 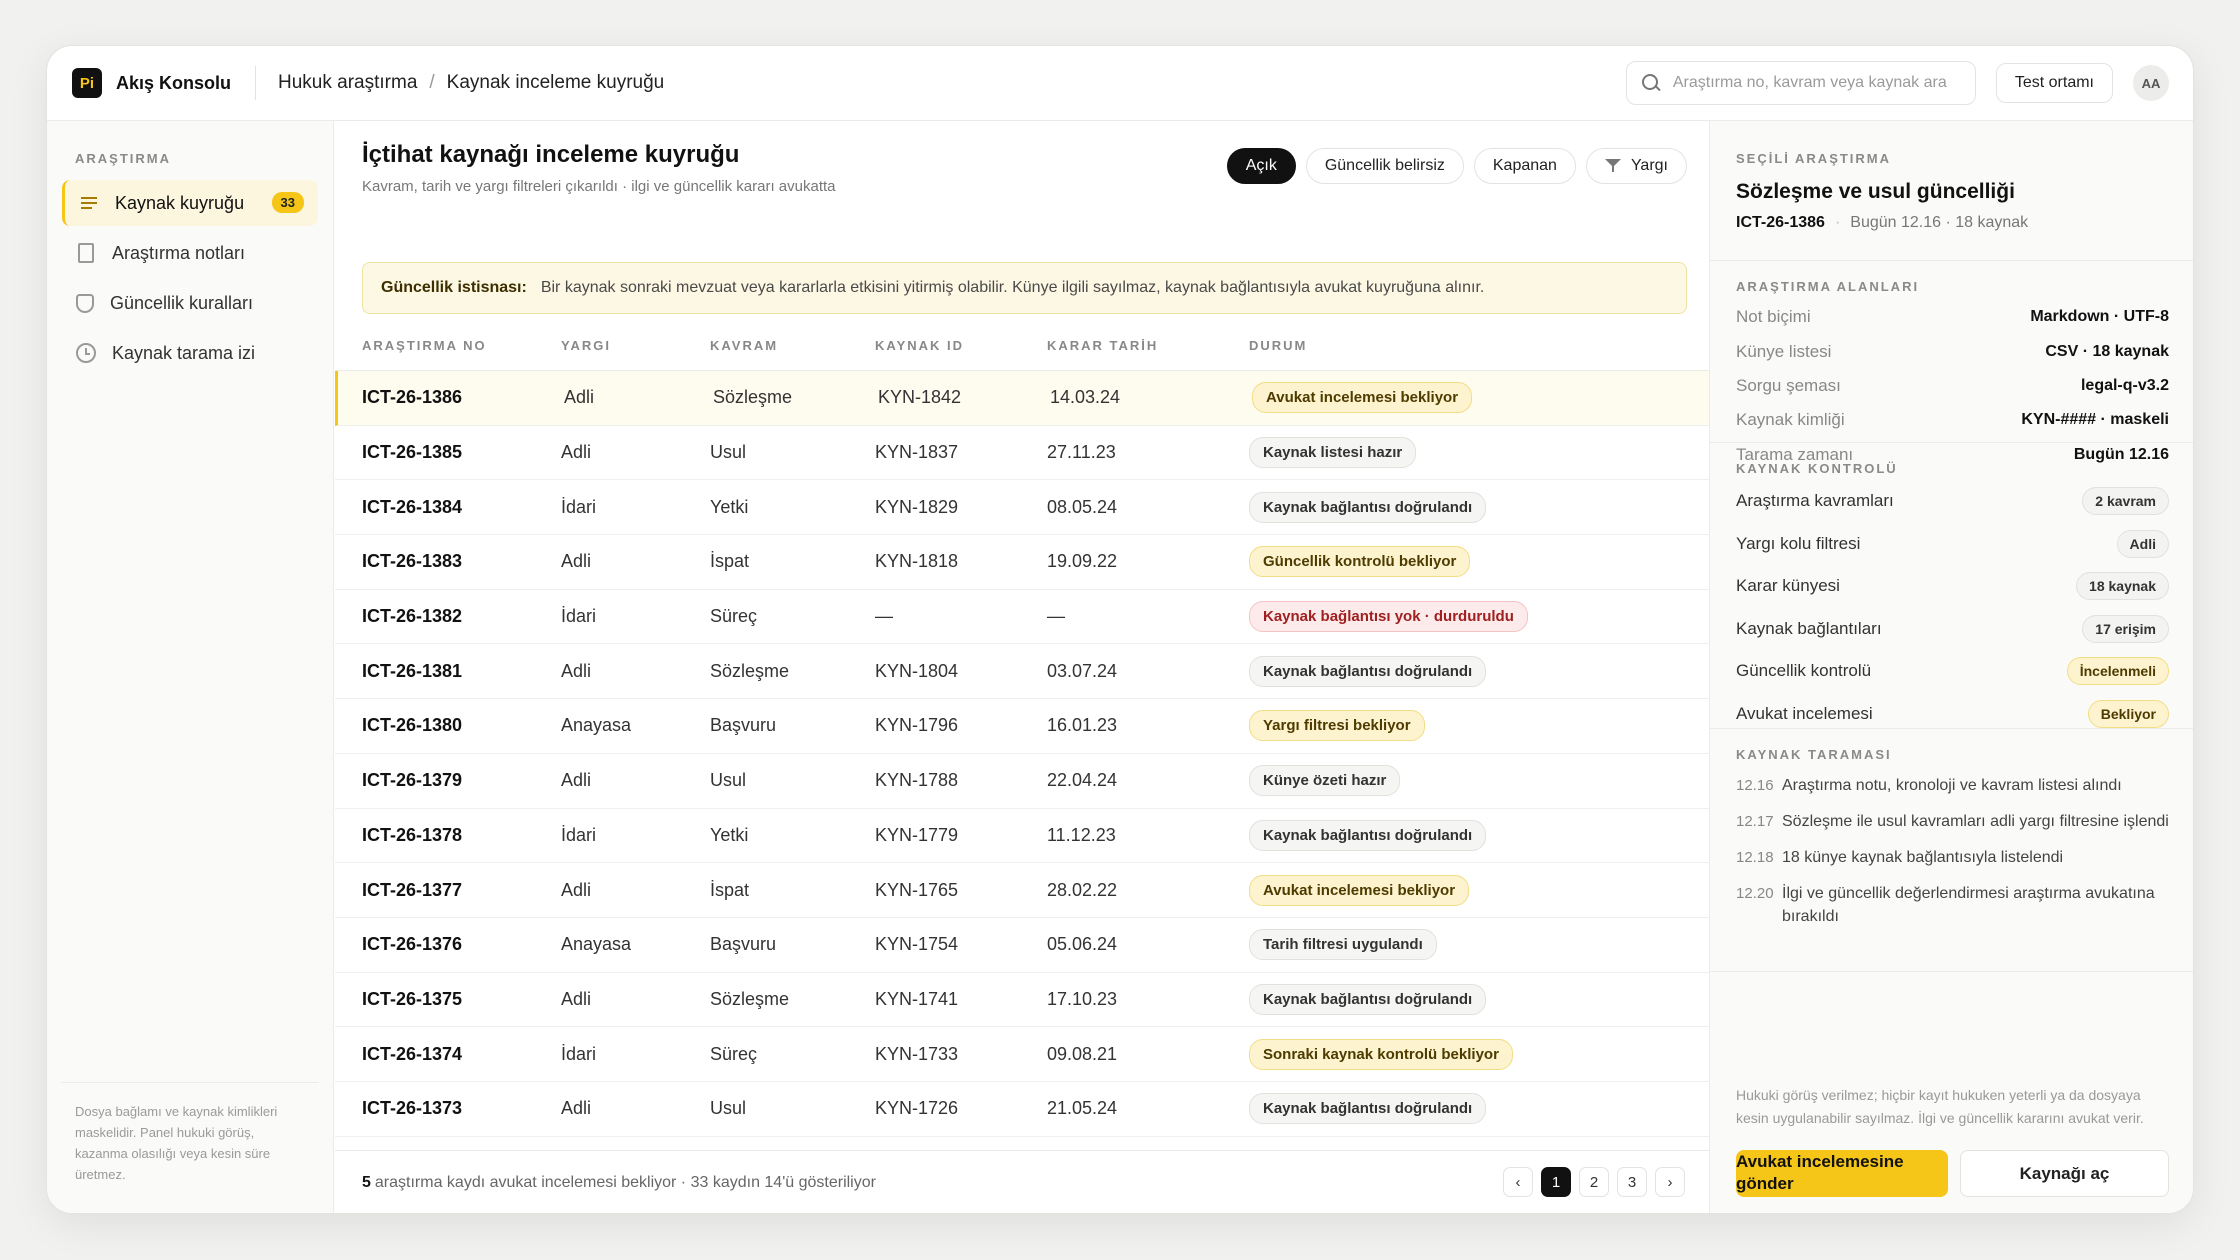 I want to click on status-cell: Sonraki kaynak kontrolü bekliyor, so click(x=1482, y=1054).